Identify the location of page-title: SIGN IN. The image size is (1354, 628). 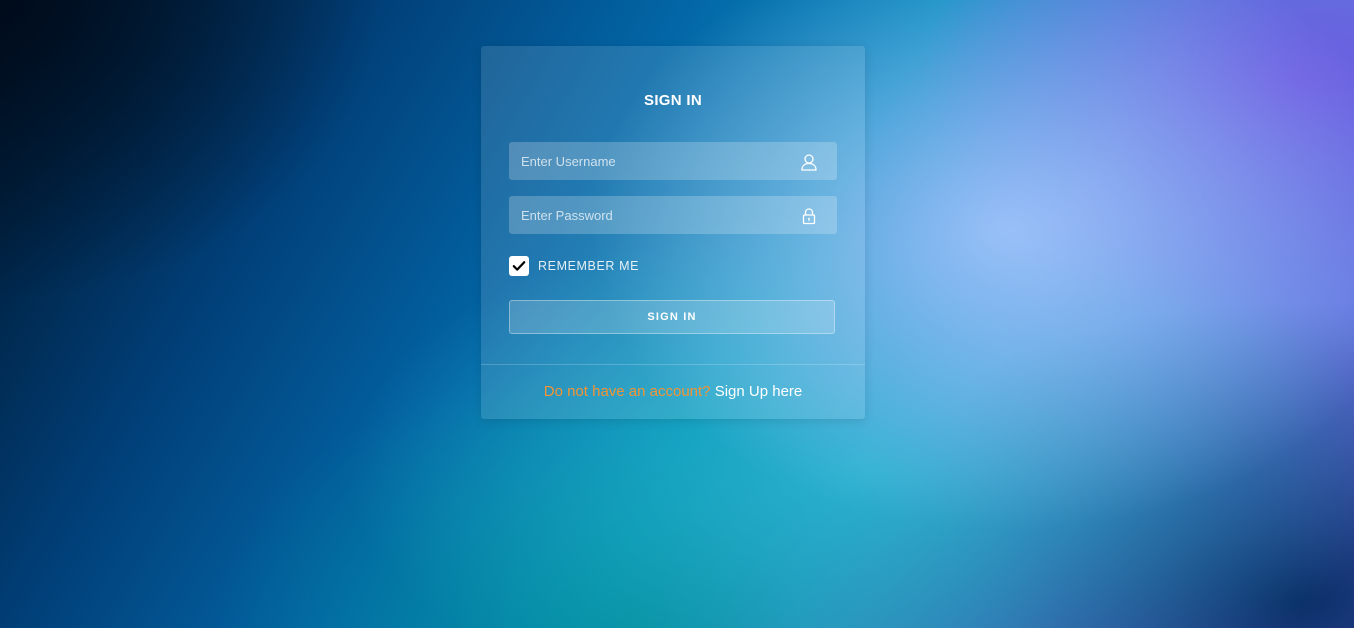
(673, 100).